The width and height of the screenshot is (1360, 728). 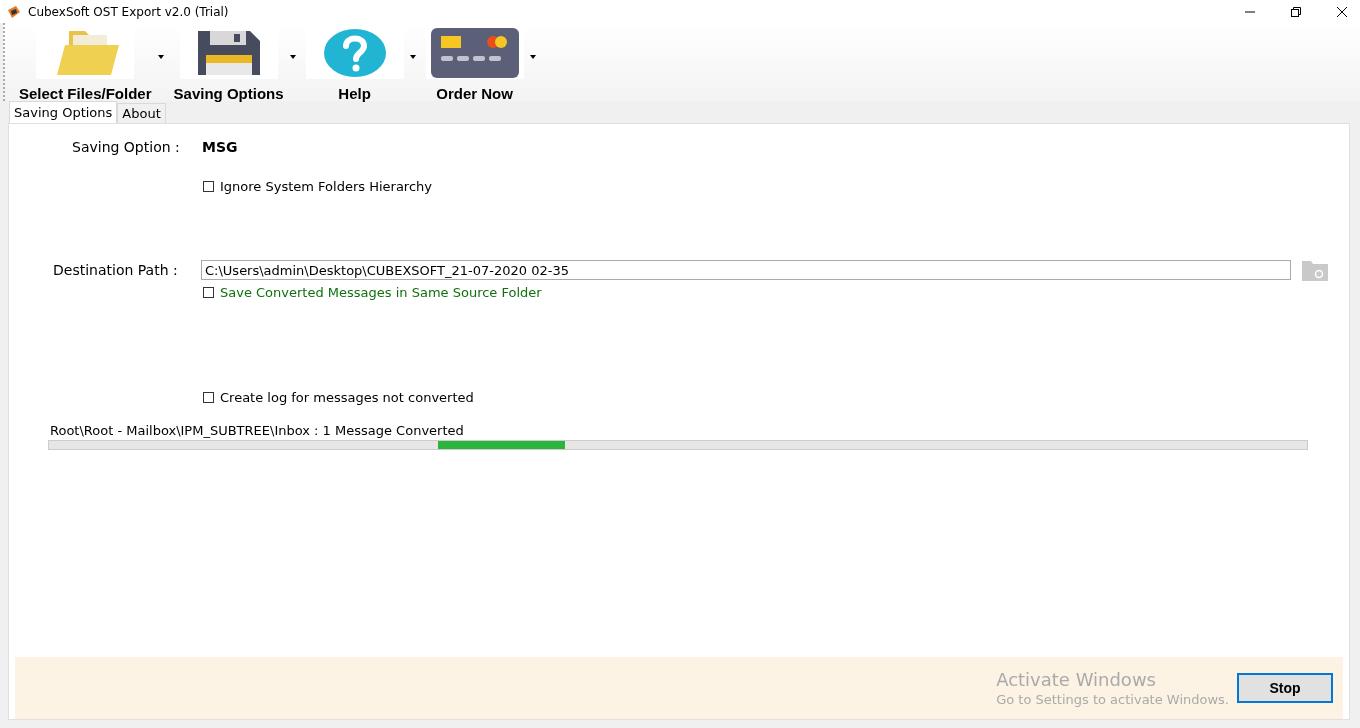 What do you see at coordinates (220, 147) in the screenshot?
I see `saving-option-value: MSG` at bounding box center [220, 147].